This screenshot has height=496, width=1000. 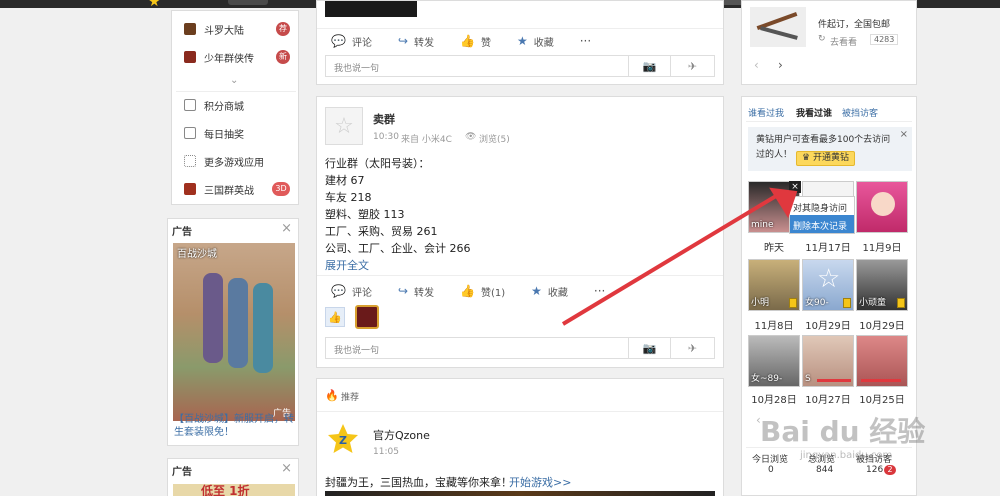 I want to click on menu-item-sanguo: 三国群英战 3D, so click(x=242, y=189).